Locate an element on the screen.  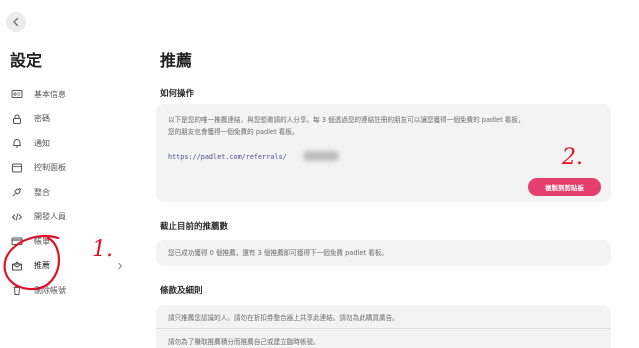
back-button is located at coordinates (16, 22).